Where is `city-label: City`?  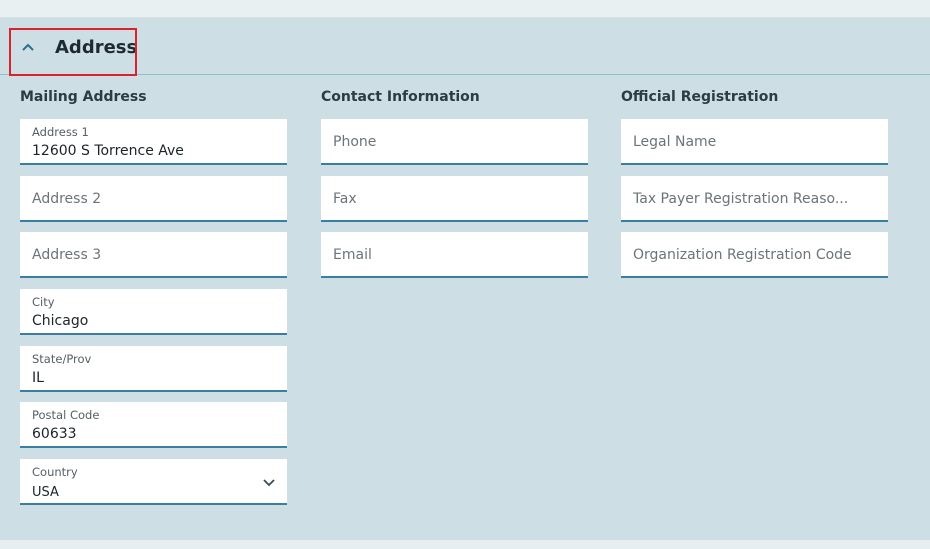 city-label: City is located at coordinates (43, 302).